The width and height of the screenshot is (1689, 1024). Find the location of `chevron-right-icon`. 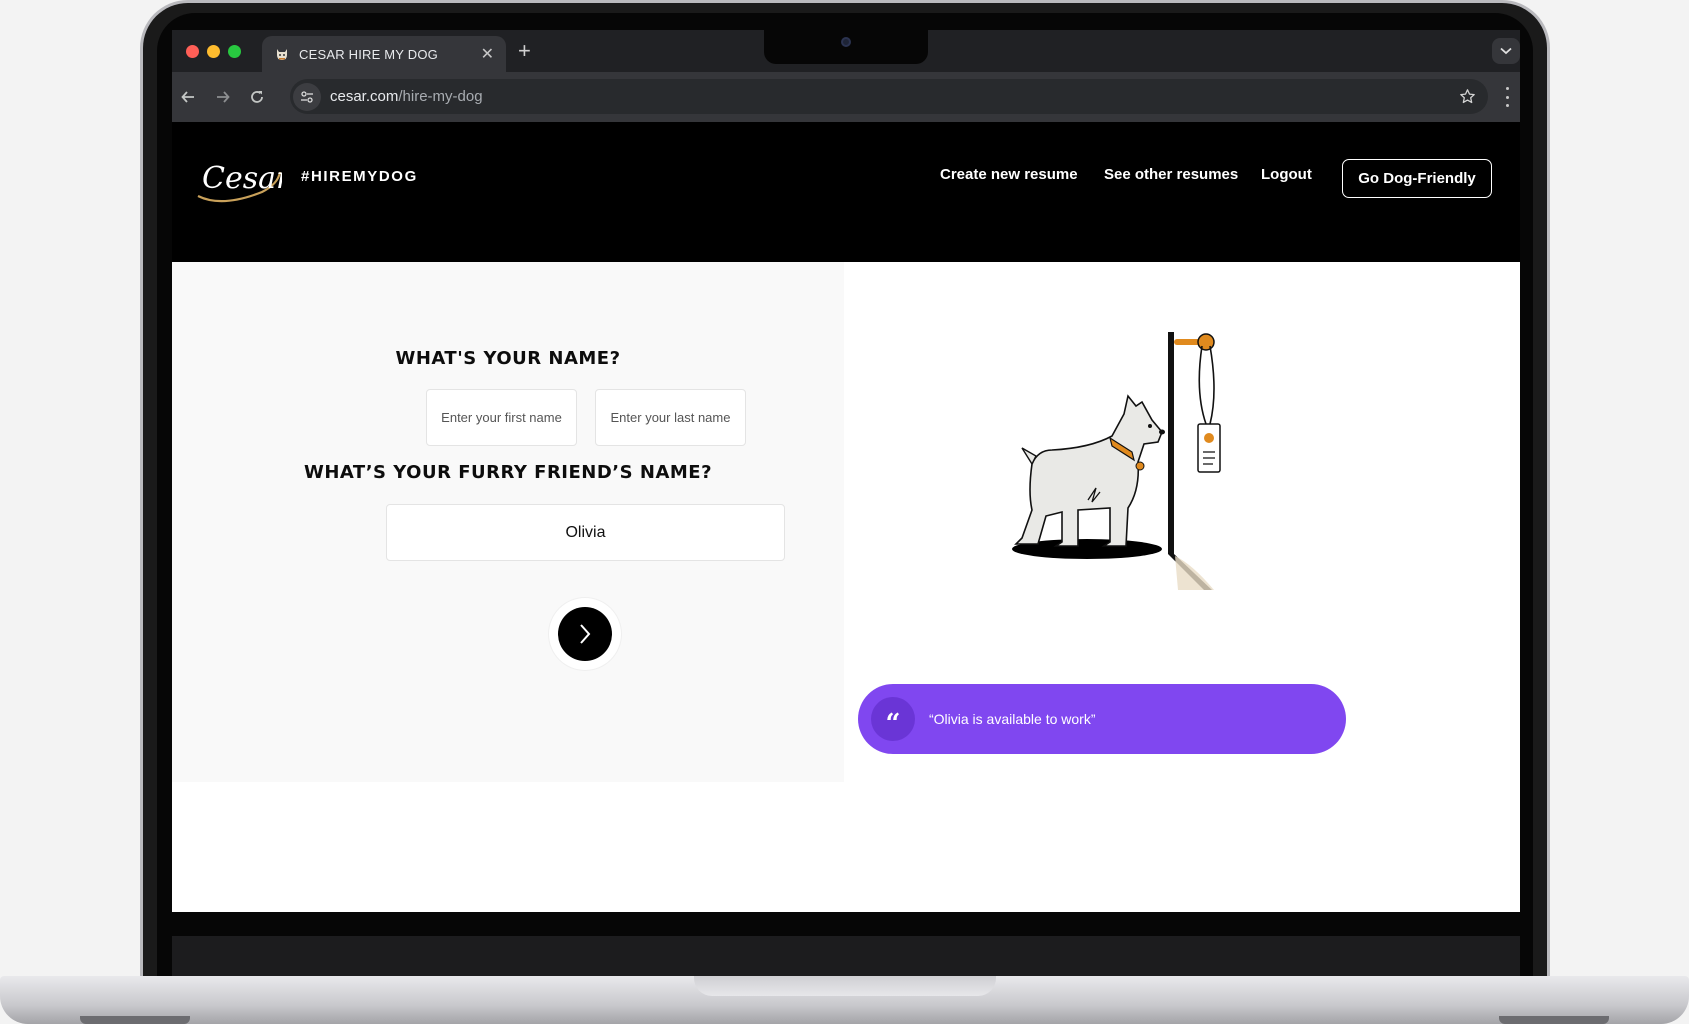

chevron-right-icon is located at coordinates (585, 634).